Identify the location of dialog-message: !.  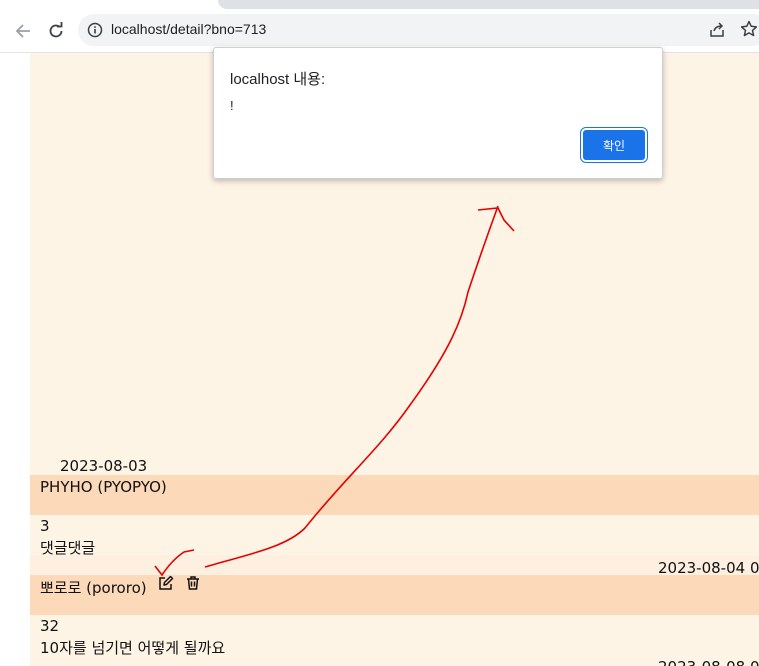
(232, 105).